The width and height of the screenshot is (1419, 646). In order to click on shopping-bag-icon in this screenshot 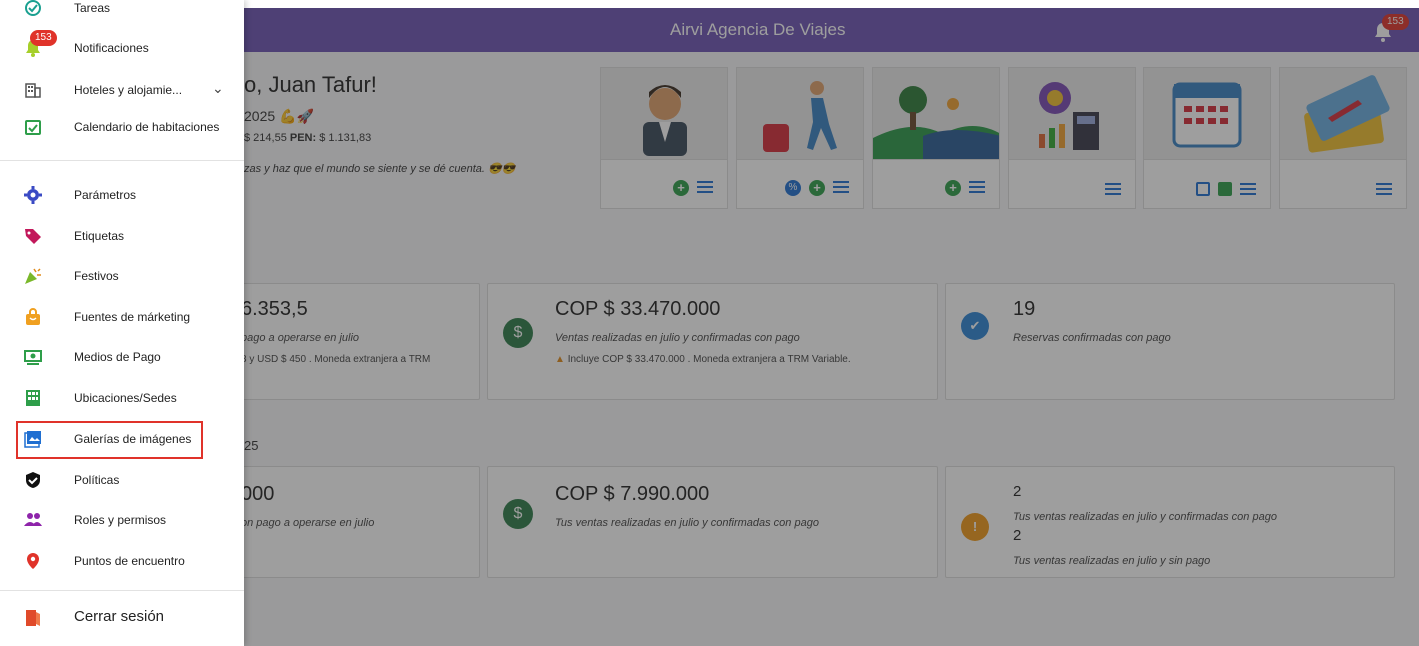, I will do `click(33, 317)`.